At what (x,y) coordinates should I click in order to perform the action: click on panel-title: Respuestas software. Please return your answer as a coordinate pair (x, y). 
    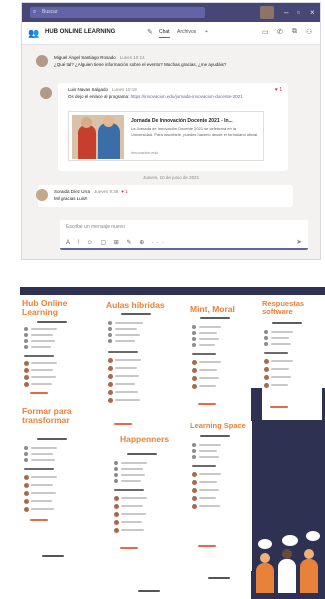
    Looking at the image, I should click on (283, 307).